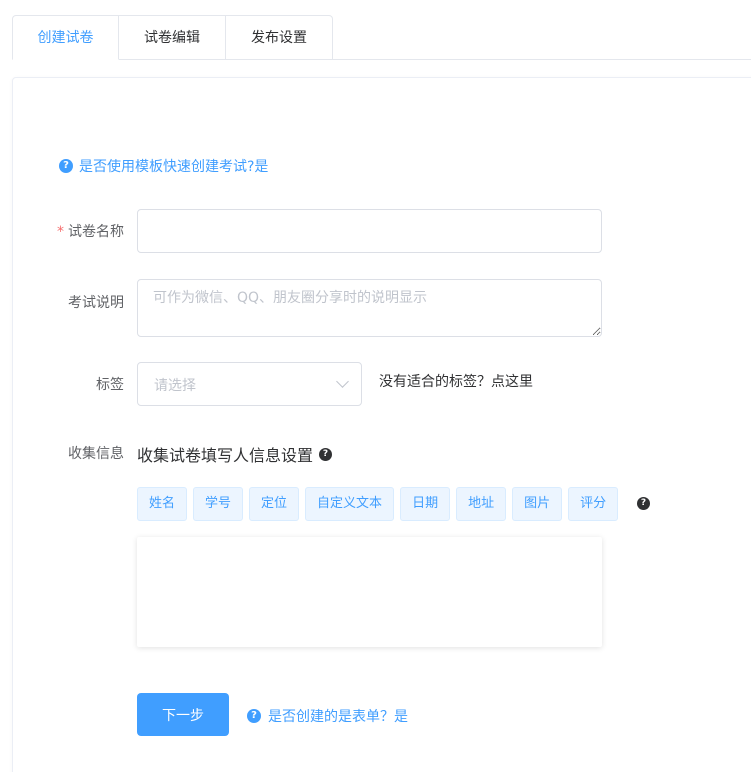 Image resolution: width=751 pixels, height=772 pixels. What do you see at coordinates (96, 454) in the screenshot?
I see `collect-info-label: 收集信息` at bounding box center [96, 454].